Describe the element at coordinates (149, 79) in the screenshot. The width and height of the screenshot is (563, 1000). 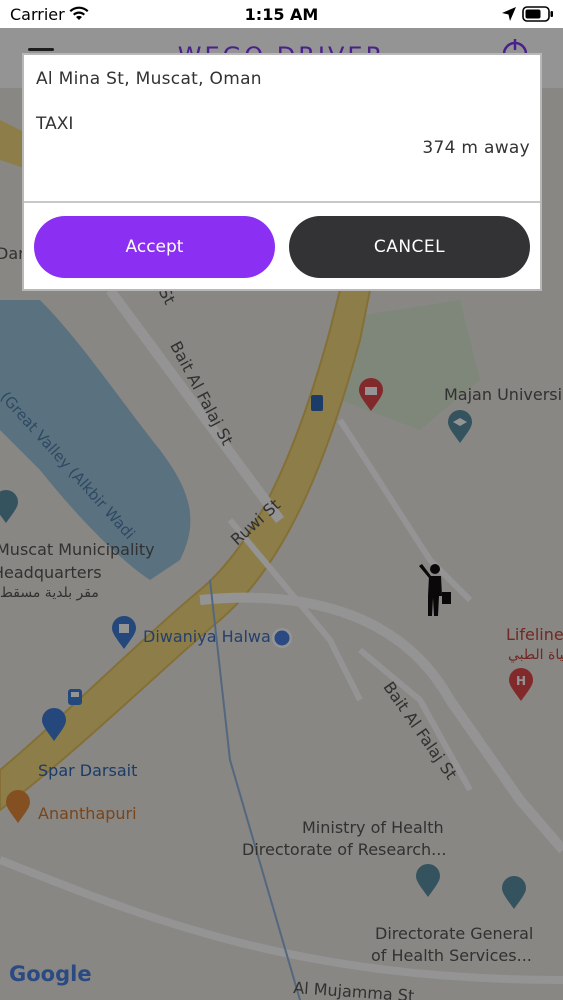
I see `pickup-address: Al Mina St, Muscat, Oman` at that location.